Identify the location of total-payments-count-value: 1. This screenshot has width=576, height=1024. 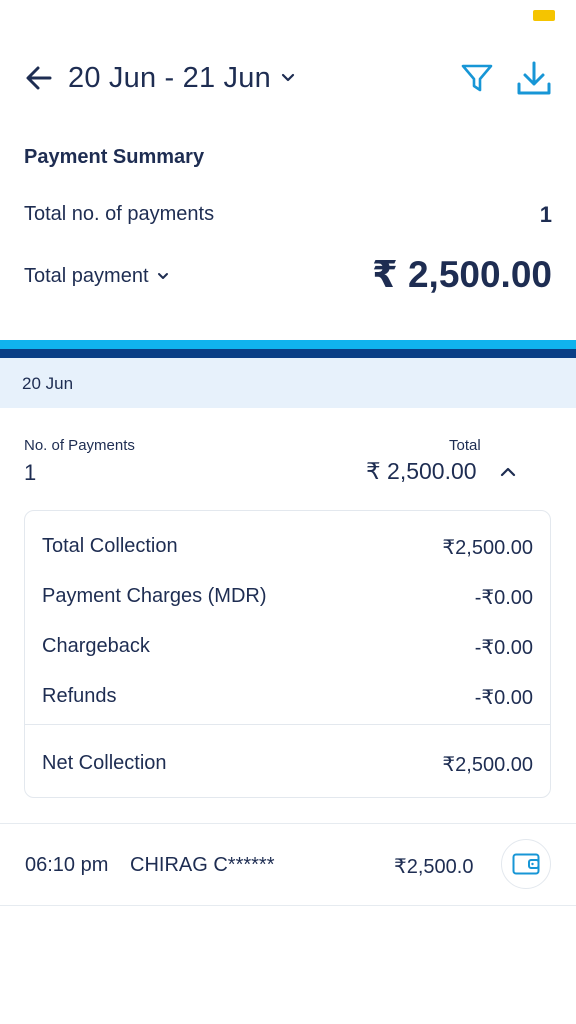
(545, 214).